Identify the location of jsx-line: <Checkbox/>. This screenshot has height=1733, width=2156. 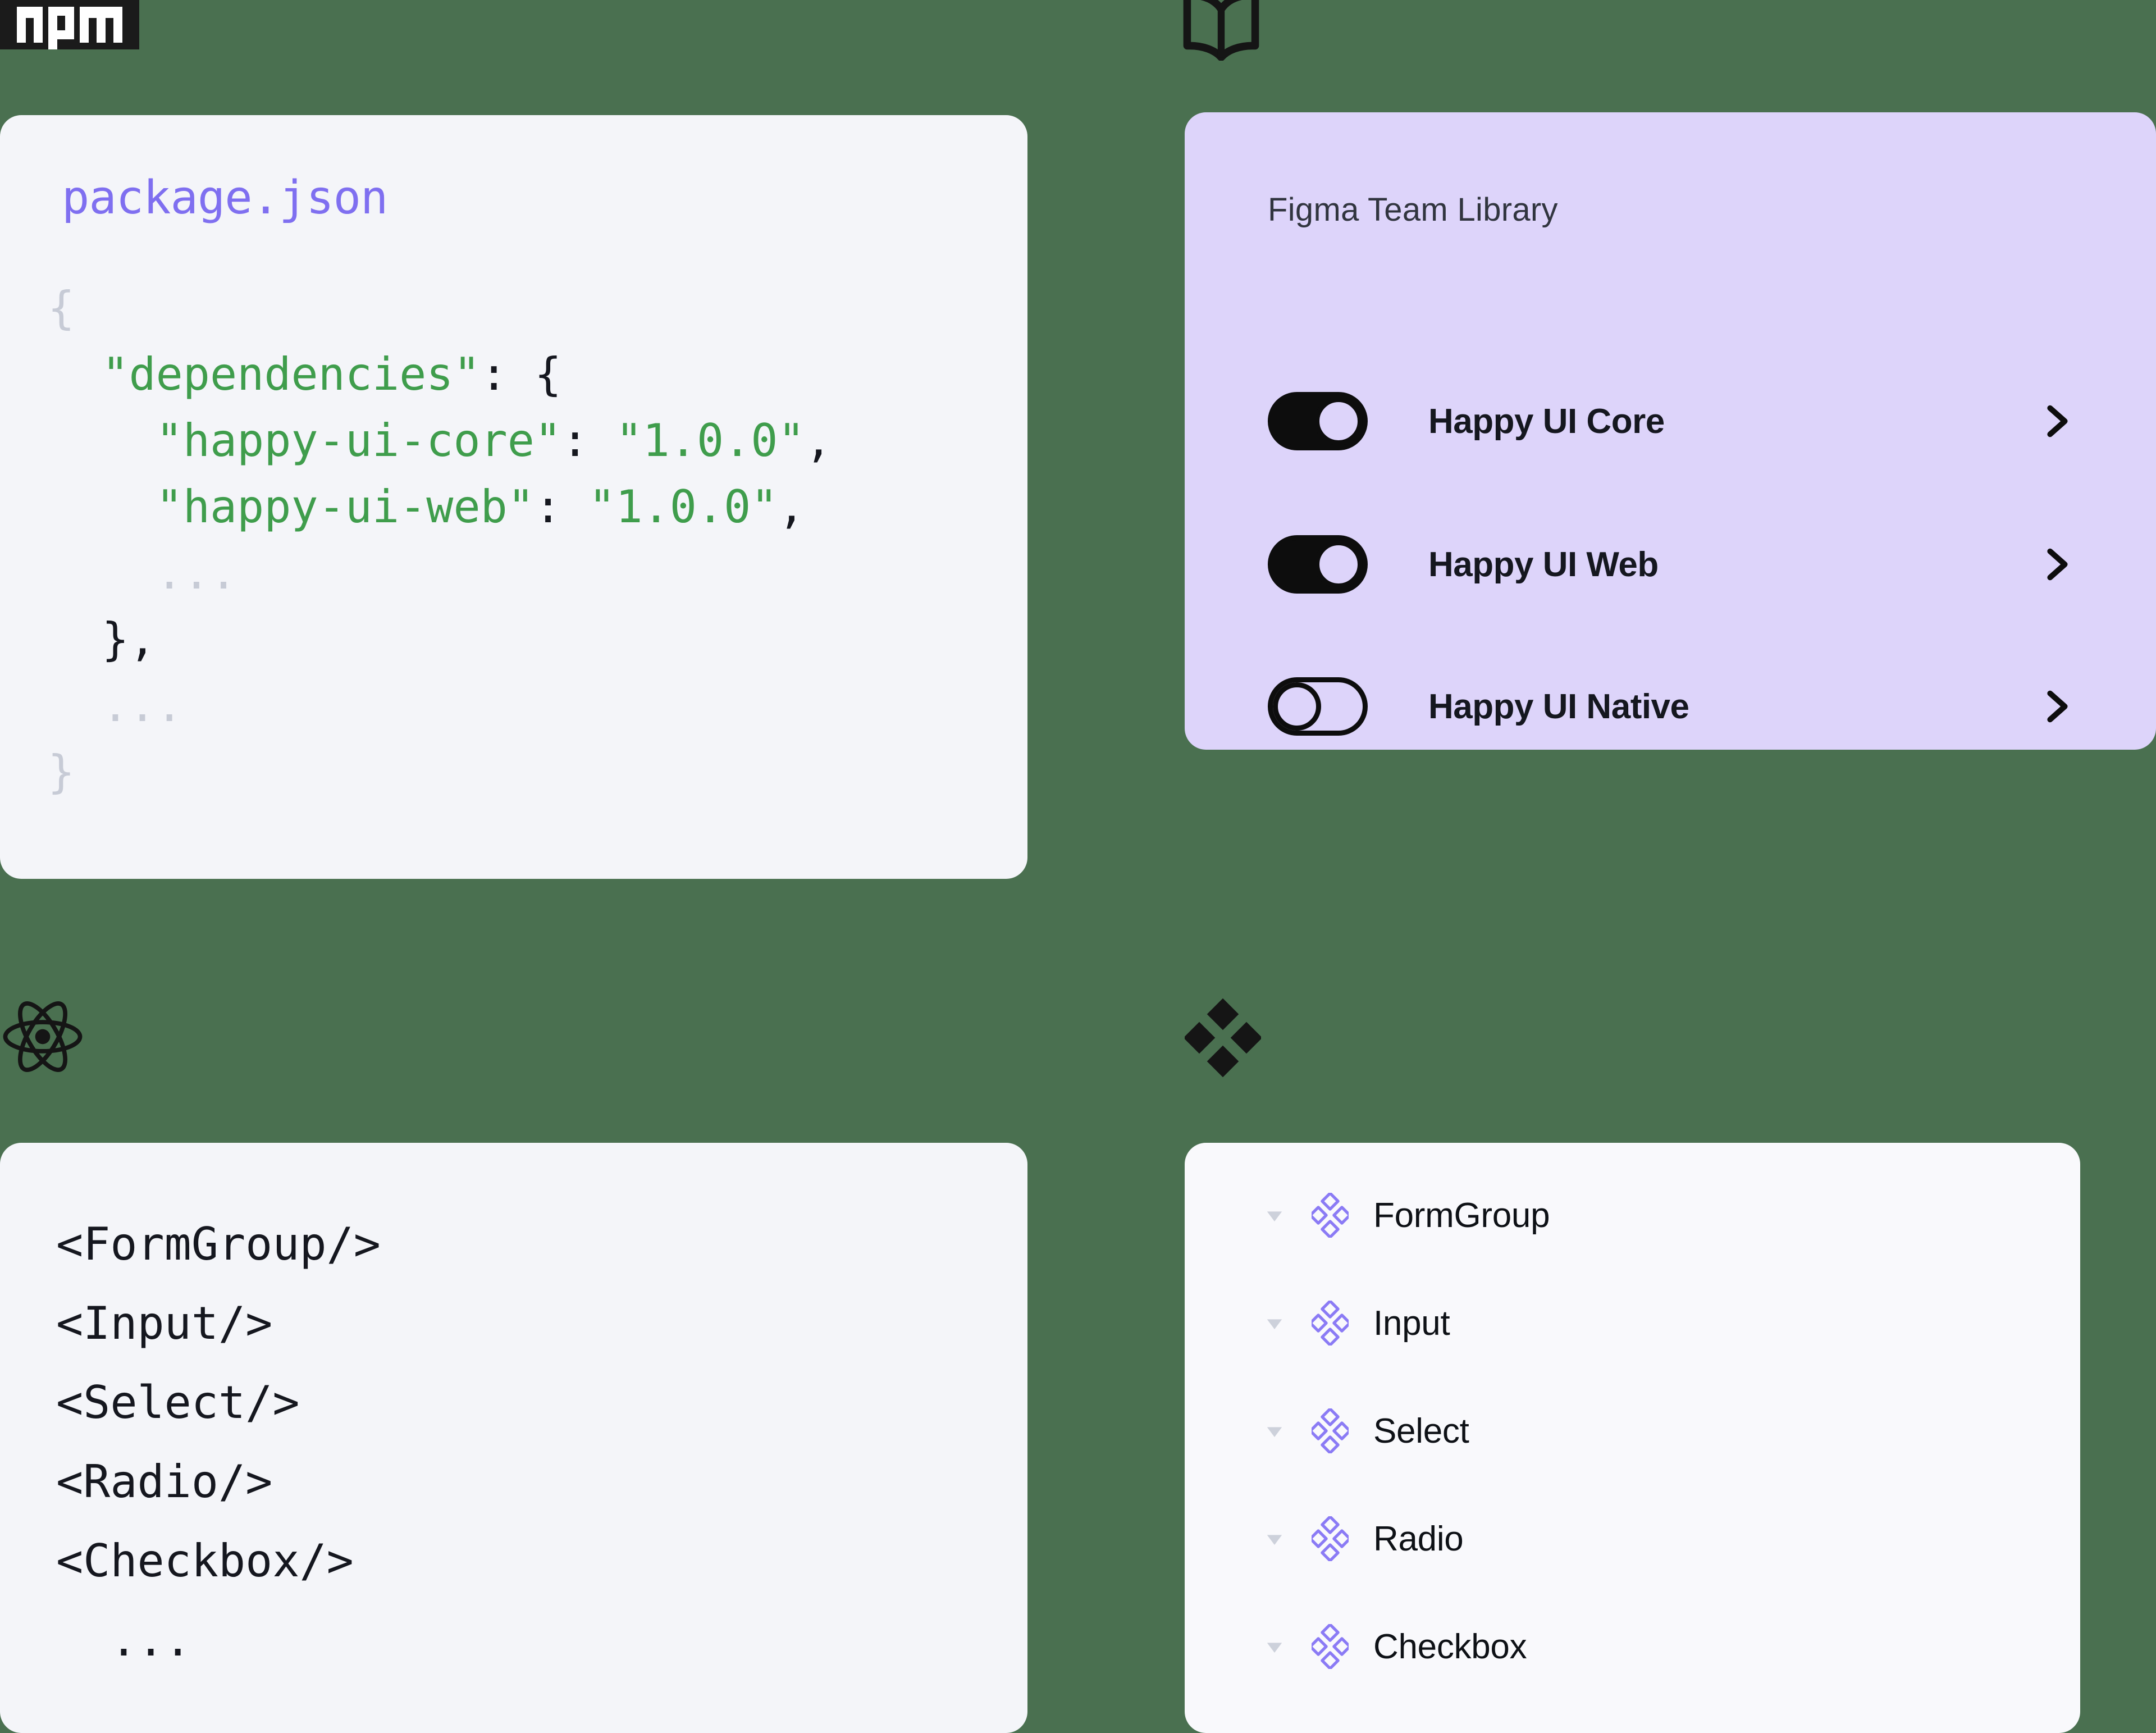
(205, 1561).